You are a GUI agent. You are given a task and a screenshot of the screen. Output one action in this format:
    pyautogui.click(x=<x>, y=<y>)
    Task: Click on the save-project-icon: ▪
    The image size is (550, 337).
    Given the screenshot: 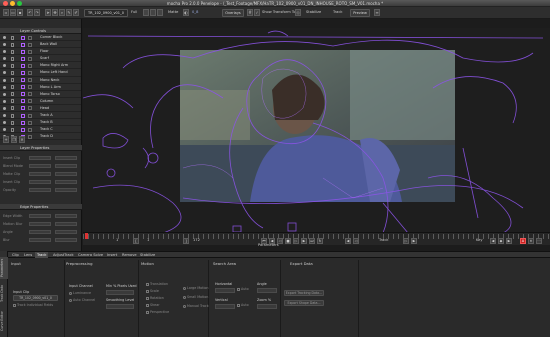 What is the action you would take?
    pyautogui.click(x=20, y=12)
    